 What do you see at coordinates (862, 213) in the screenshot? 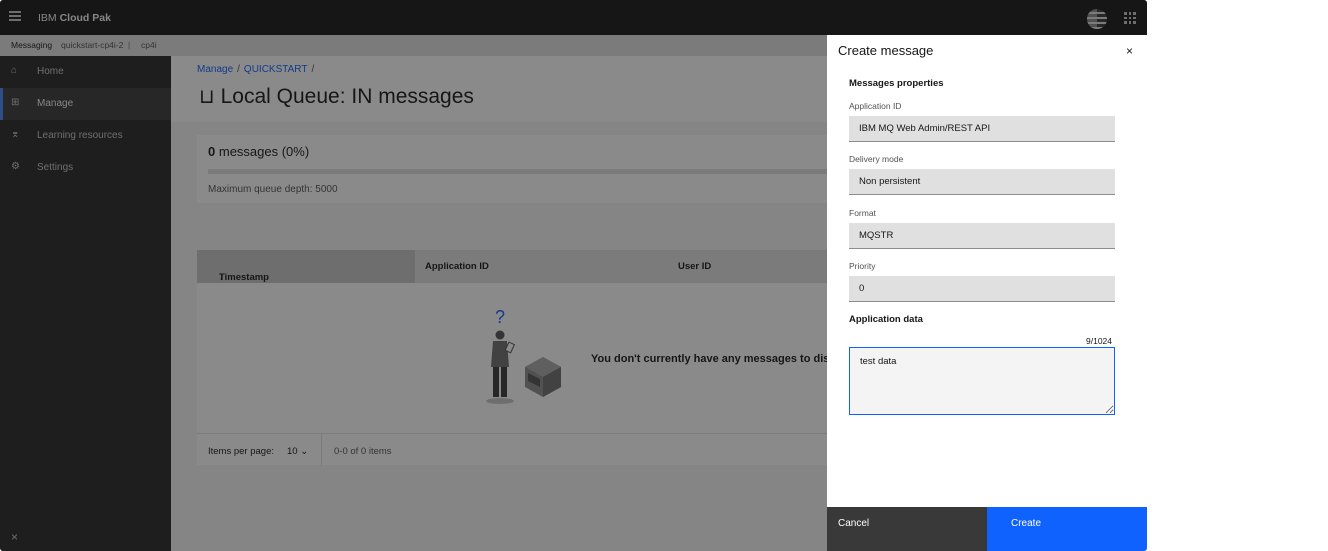
I see `format-label: Format` at bounding box center [862, 213].